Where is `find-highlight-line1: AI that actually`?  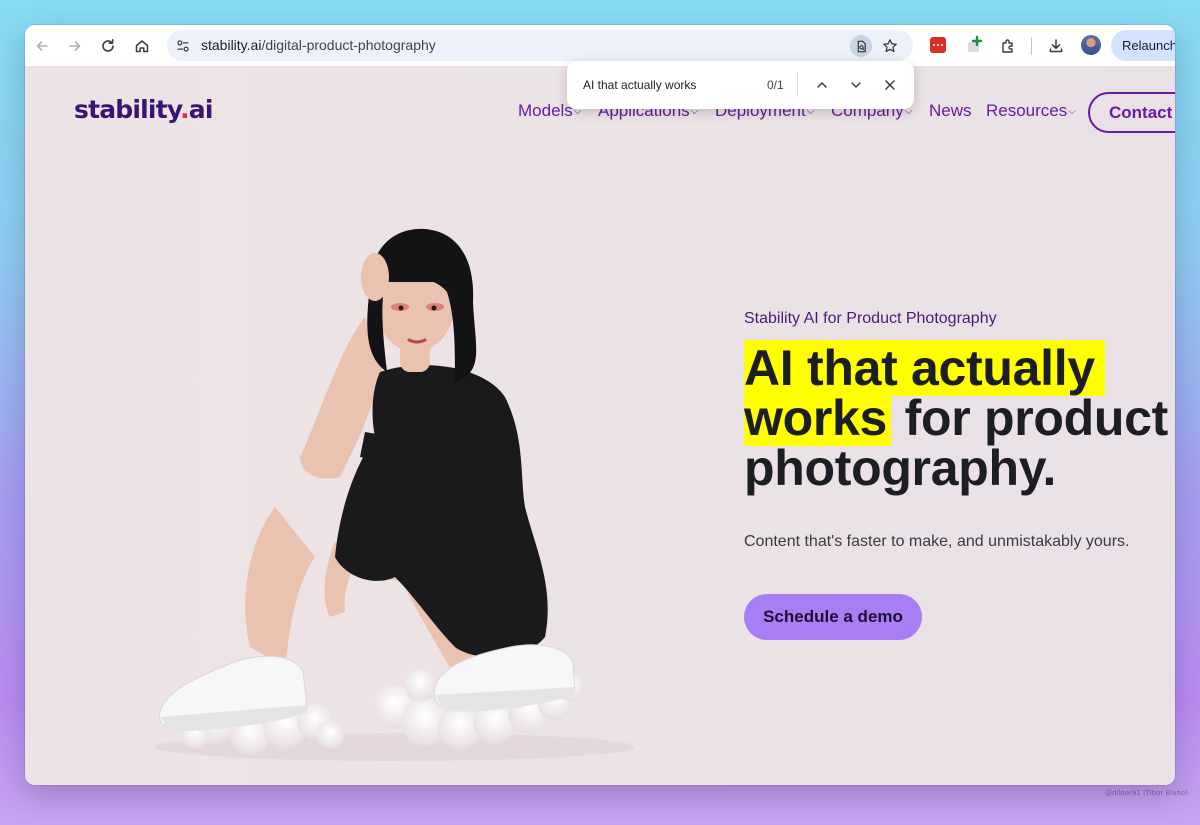 find-highlight-line1: AI that actually is located at coordinates (924, 368).